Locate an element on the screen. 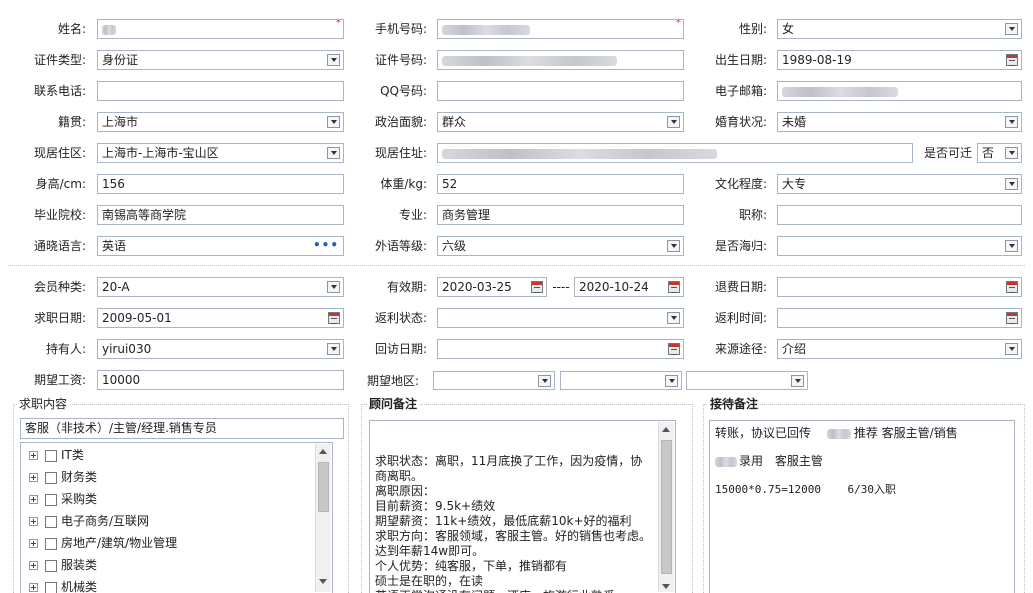 The image size is (1033, 593). relocate-select: 否 is located at coordinates (999, 153).